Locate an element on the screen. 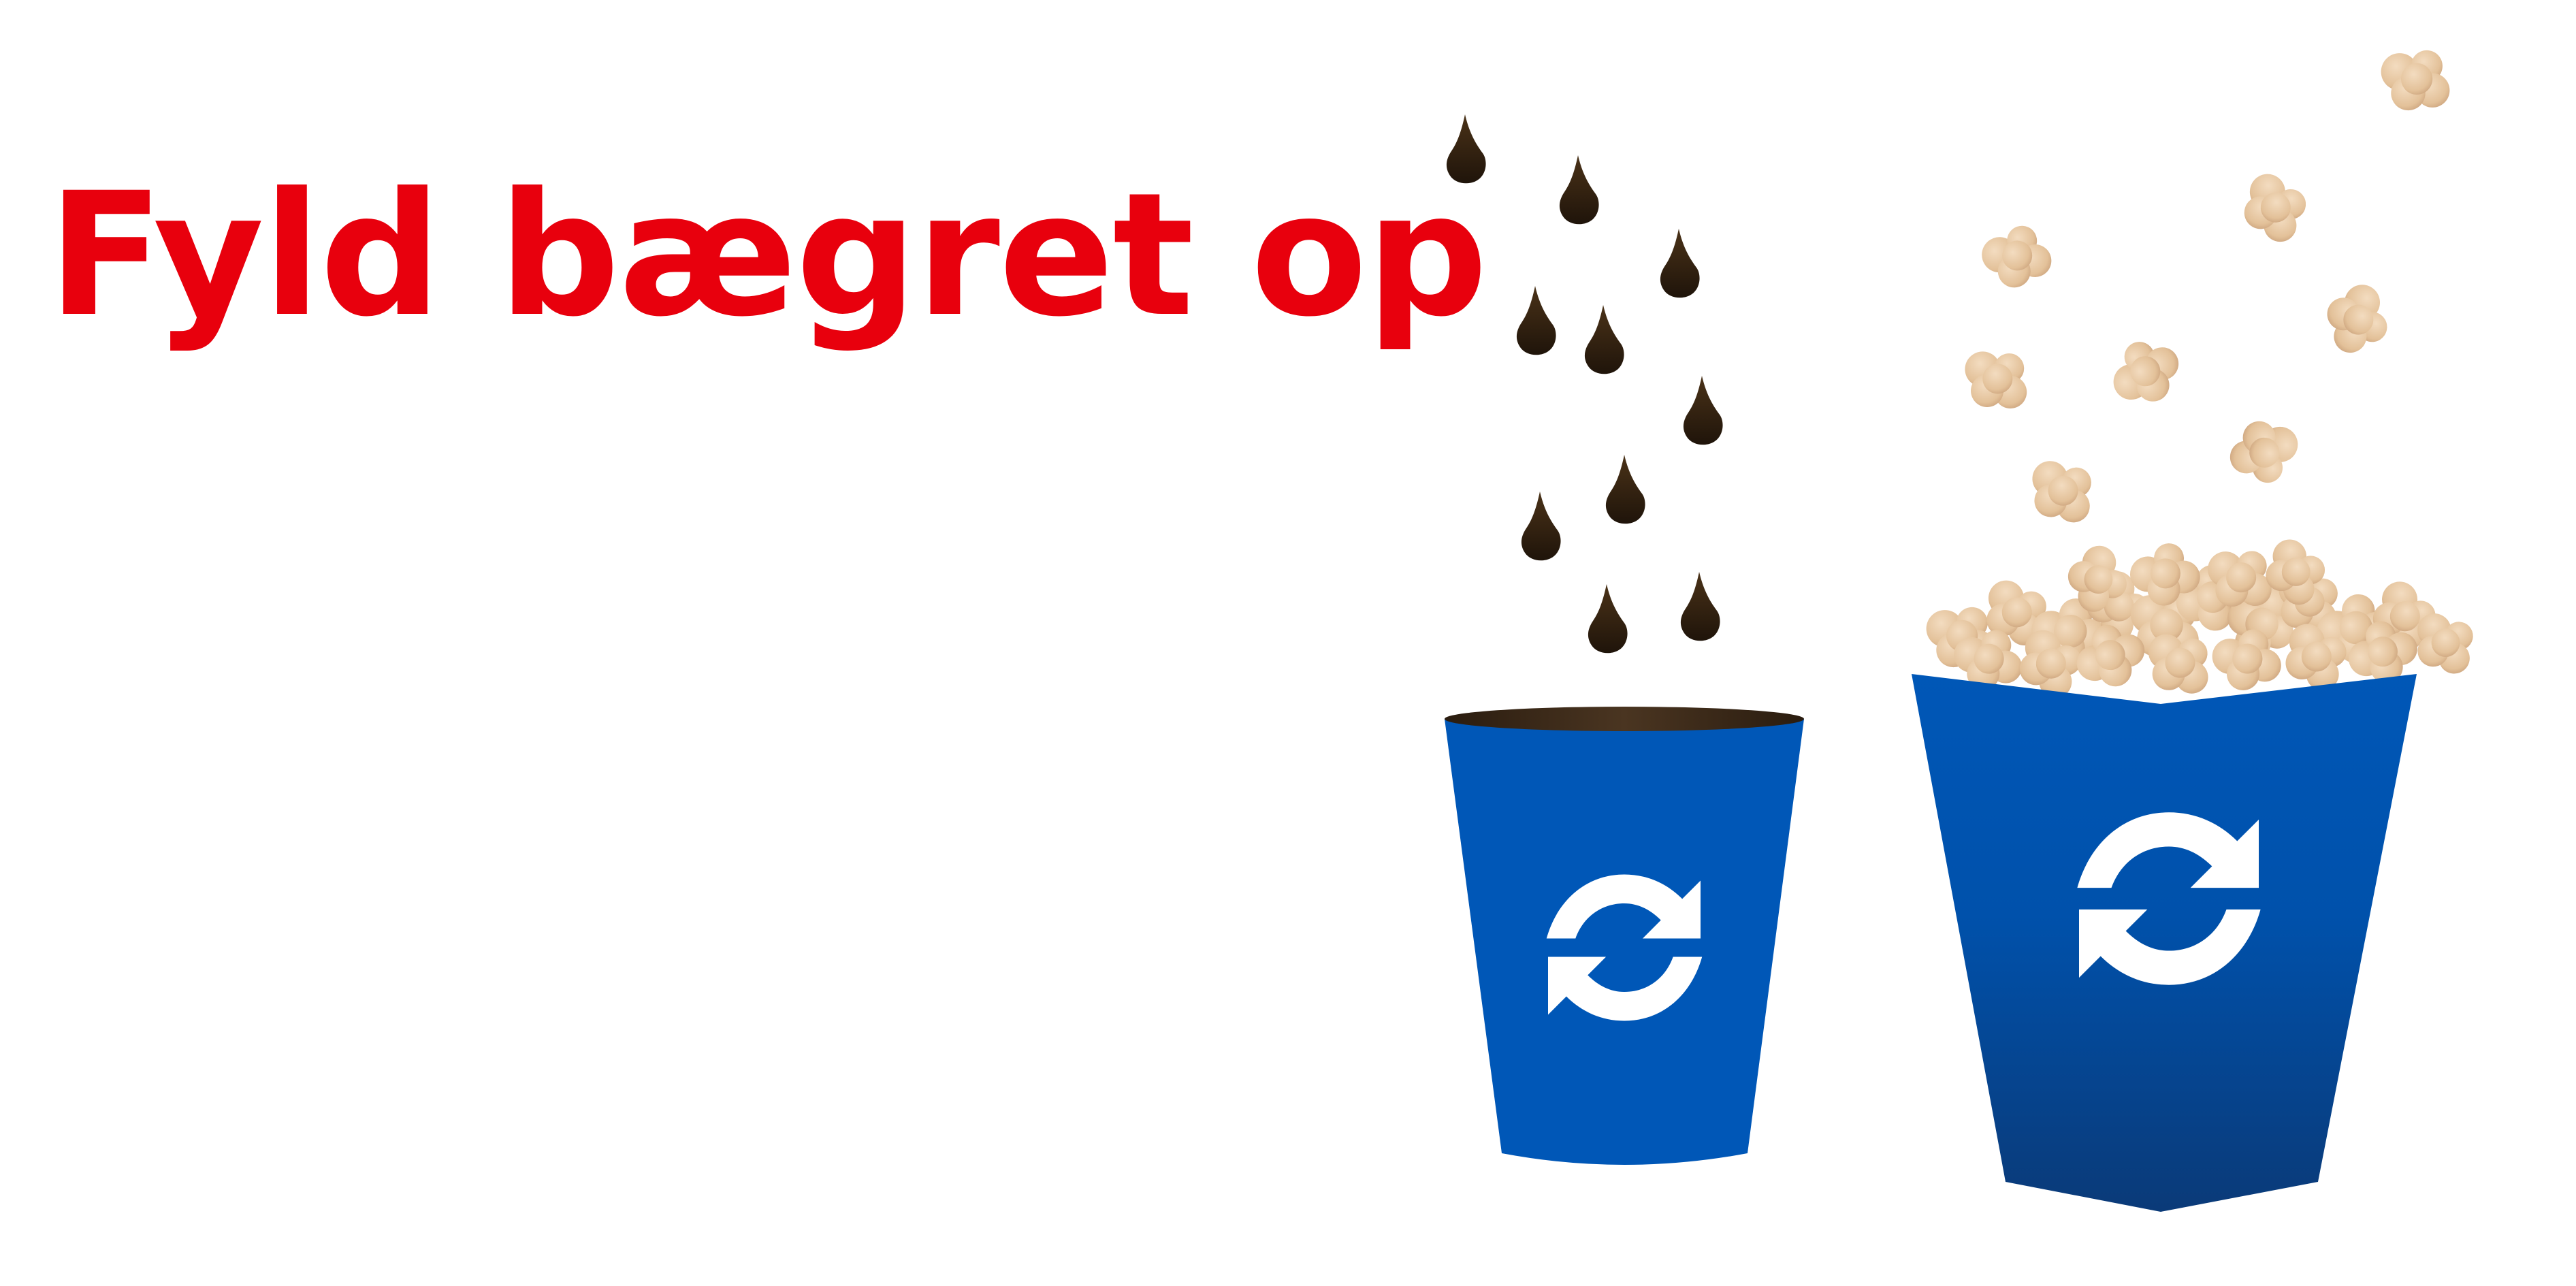 This screenshot has width=2576, height=1286. cup-body is located at coordinates (1625, 942).